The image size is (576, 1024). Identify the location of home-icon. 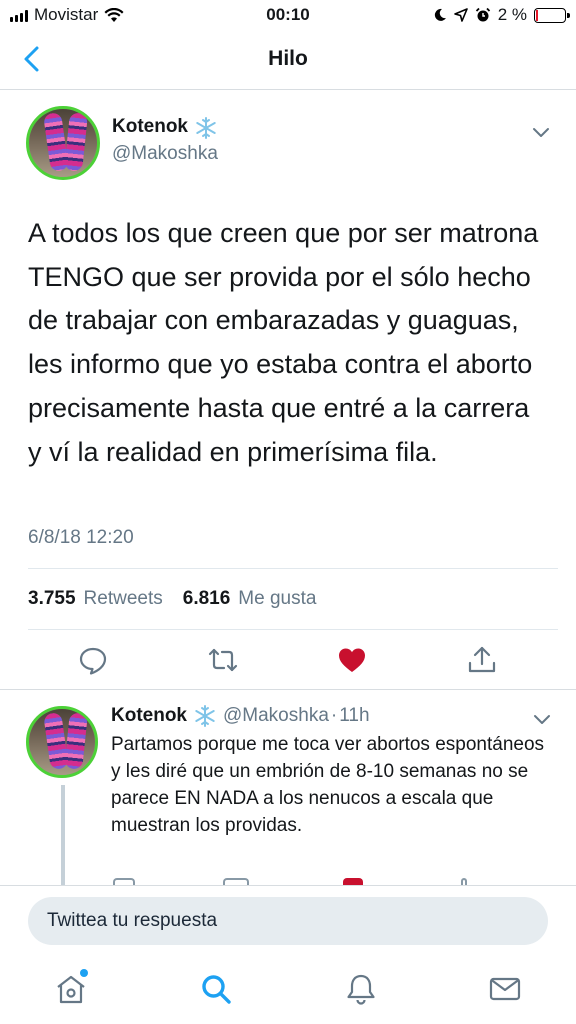
(71, 989).